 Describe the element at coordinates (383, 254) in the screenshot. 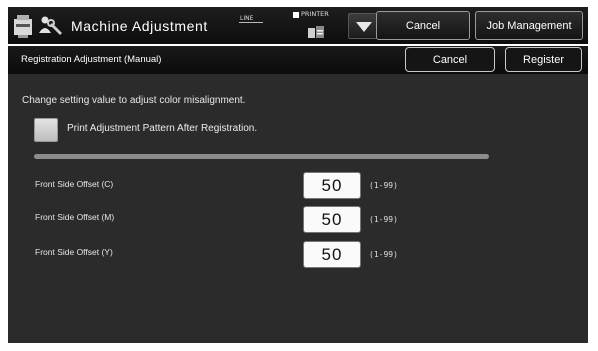

I see `offset-y-range: (1-99)` at that location.